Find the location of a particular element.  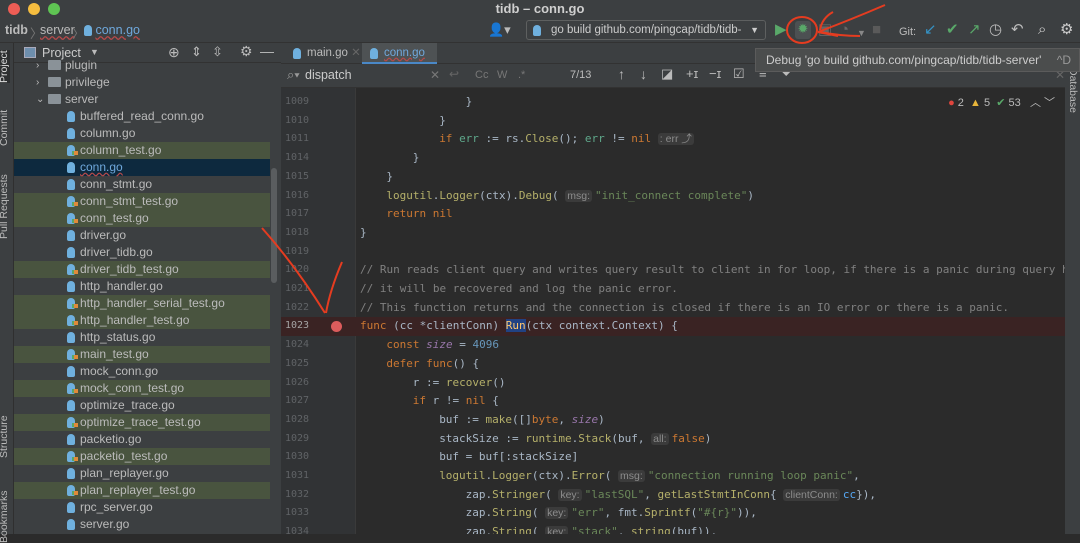

run-icon: ▶ is located at coordinates (781, 30).